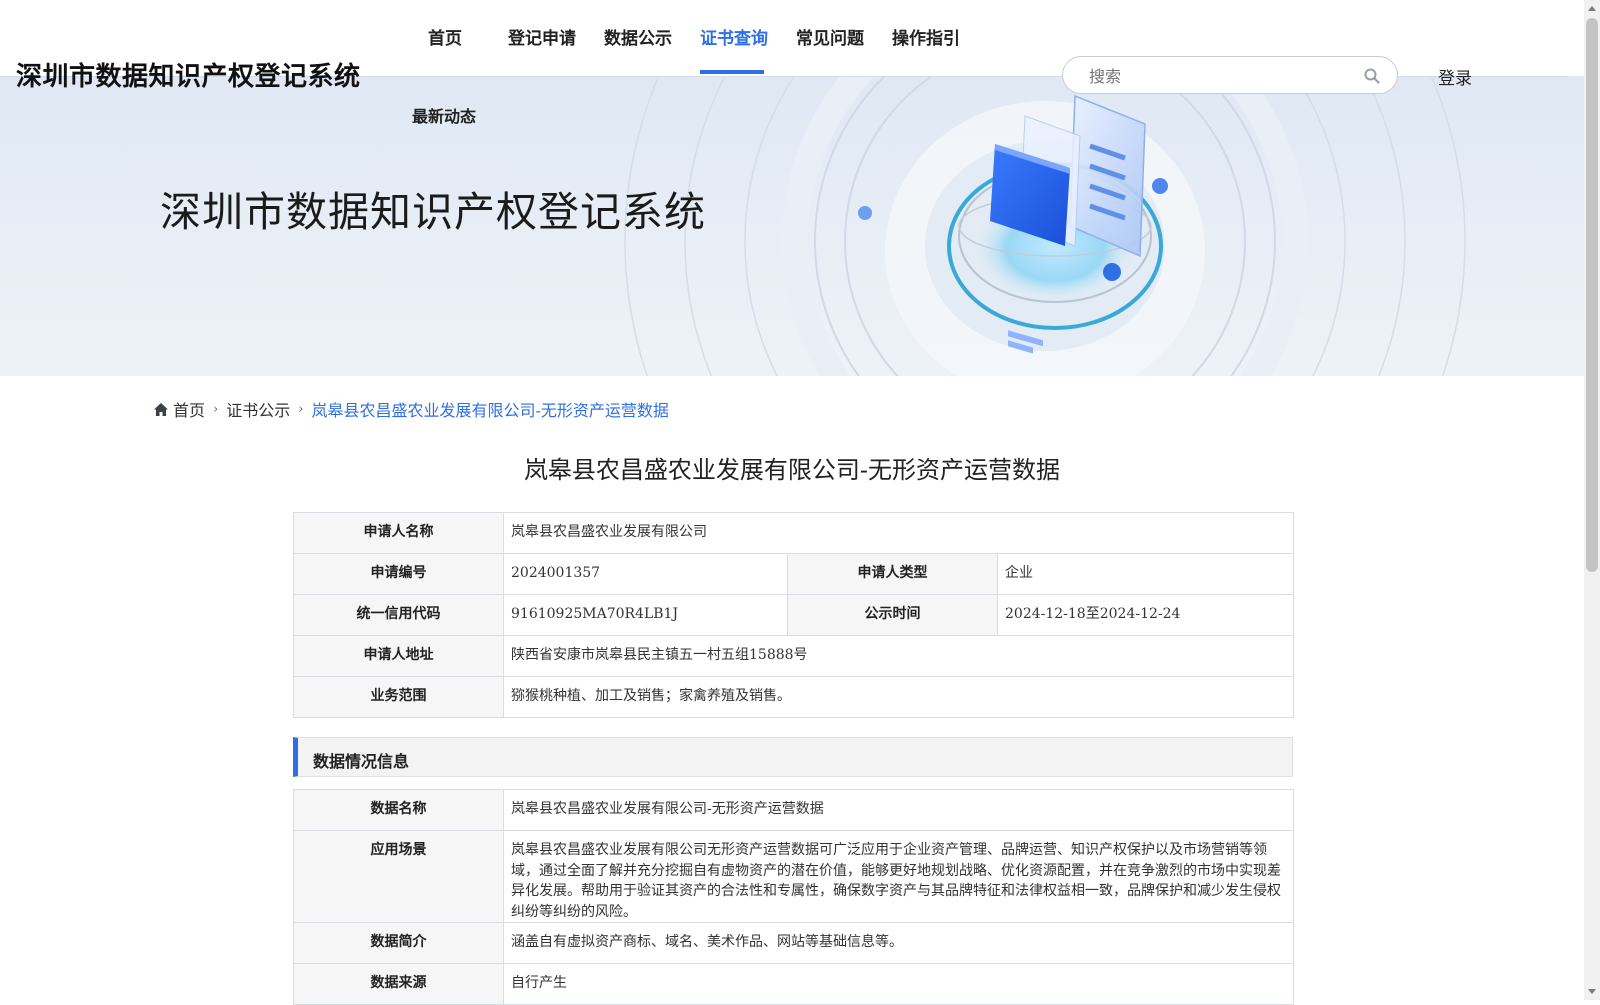  What do you see at coordinates (898, 943) in the screenshot?
I see `data-summary-value: 涵盖自有虚拟资产商标、域名、美术作品、网站等基础信息等。` at bounding box center [898, 943].